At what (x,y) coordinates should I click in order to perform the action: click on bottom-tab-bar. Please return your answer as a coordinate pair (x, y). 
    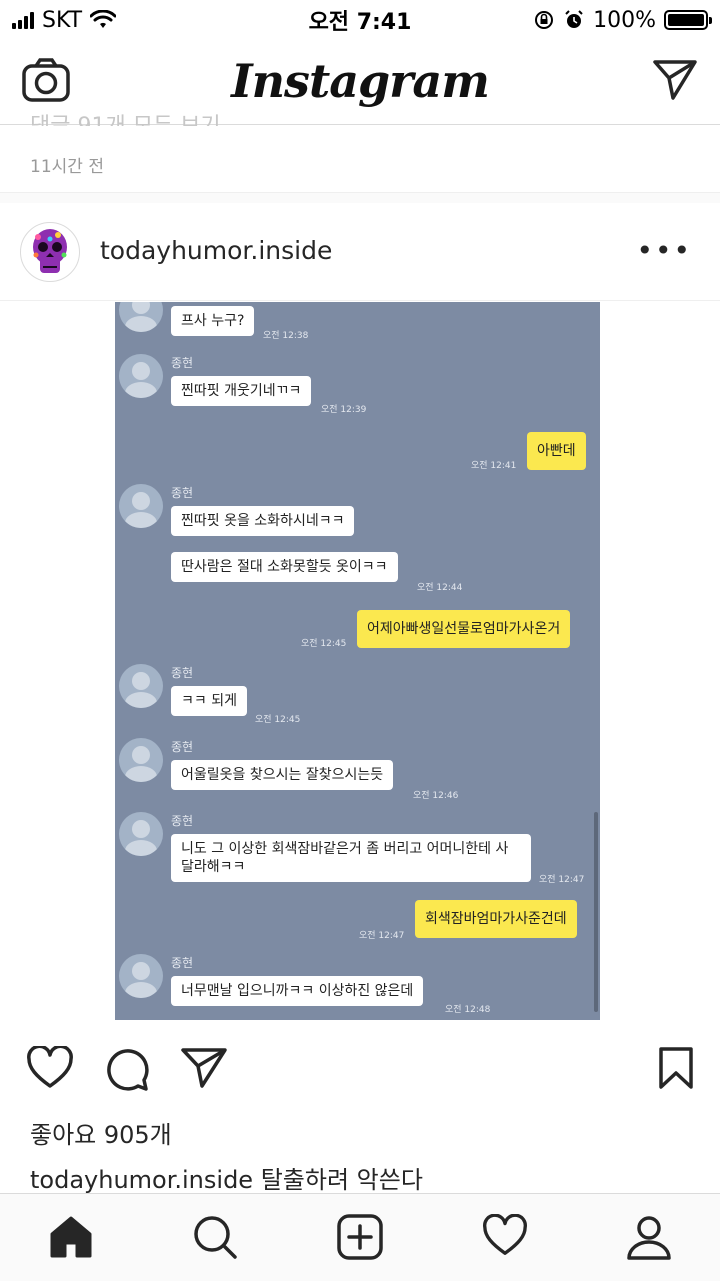
    Looking at the image, I should click on (360, 1237).